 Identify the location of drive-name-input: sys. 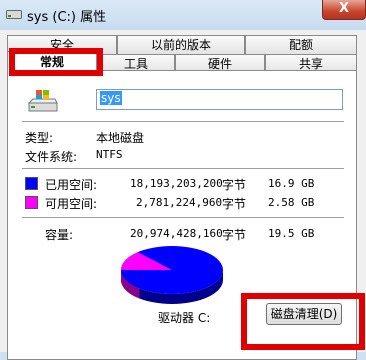
(219, 99).